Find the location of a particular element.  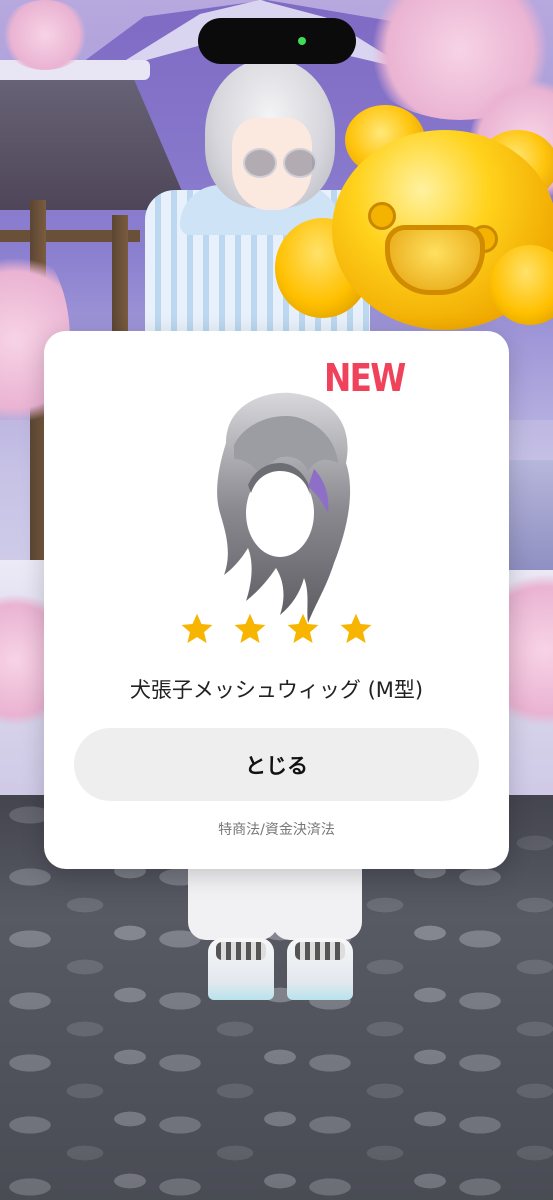

item-name: 犬張子メッシュウィッグ (M型) is located at coordinates (276, 690).